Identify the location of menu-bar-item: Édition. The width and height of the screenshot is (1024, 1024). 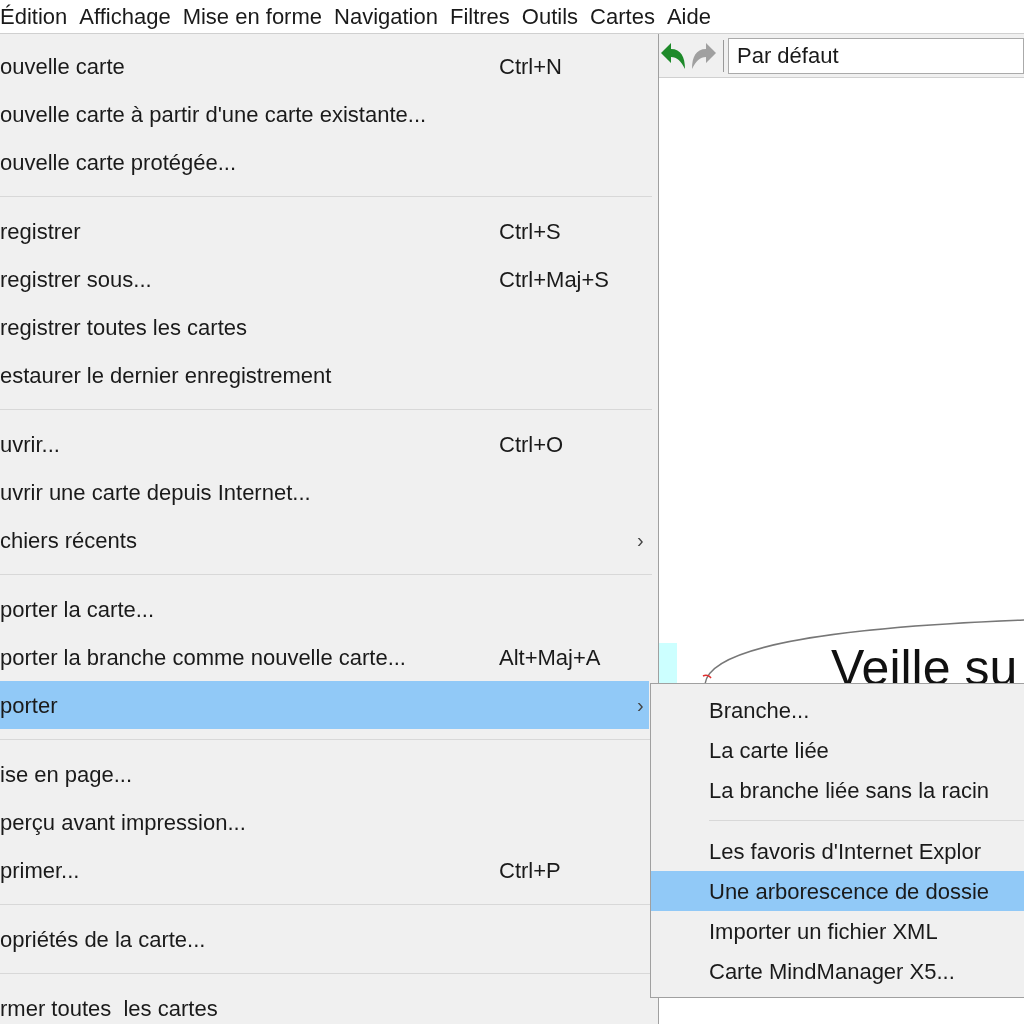
(34, 16).